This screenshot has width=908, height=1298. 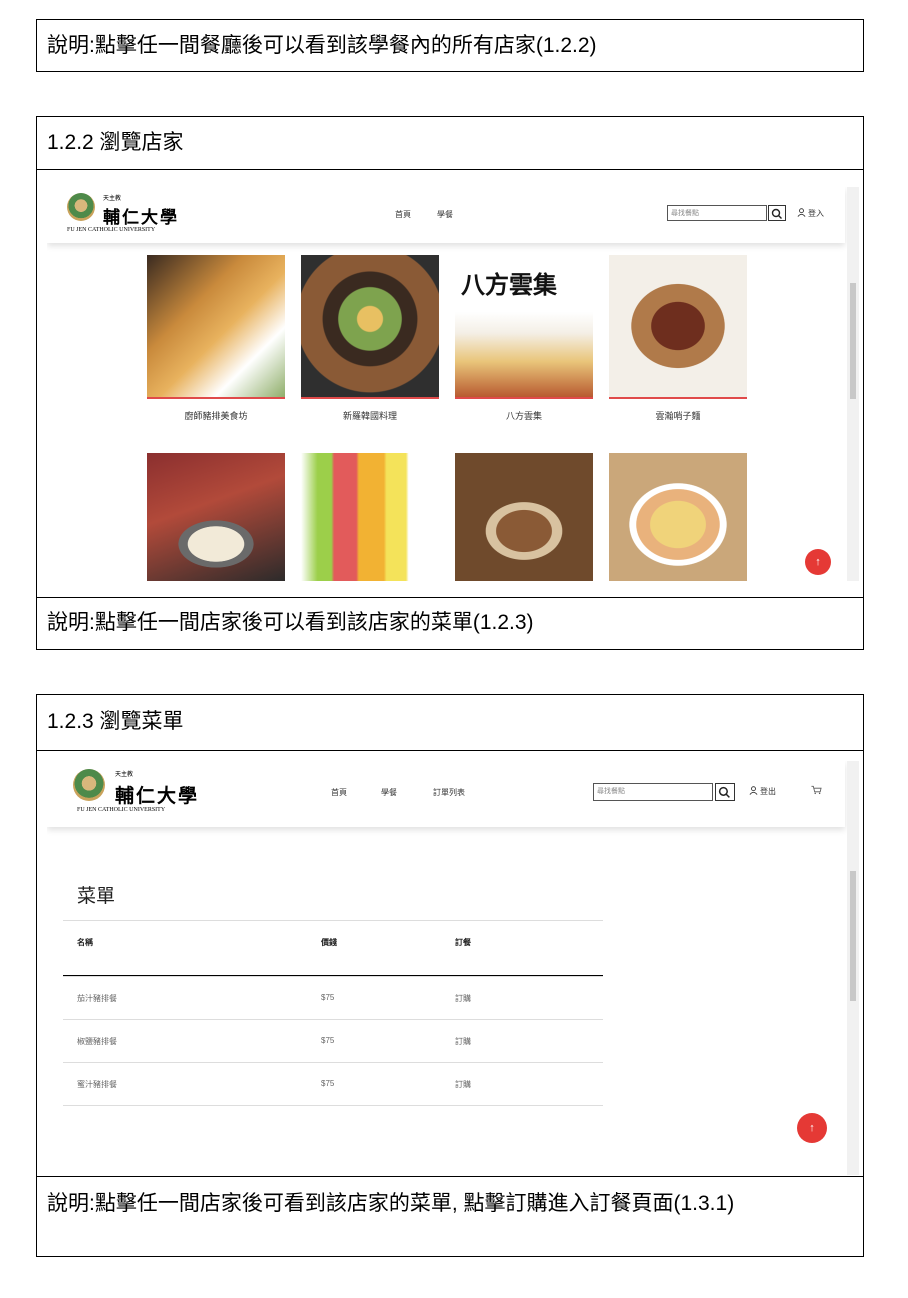 What do you see at coordinates (463, 942) in the screenshot?
I see `header-order: 訂餐` at bounding box center [463, 942].